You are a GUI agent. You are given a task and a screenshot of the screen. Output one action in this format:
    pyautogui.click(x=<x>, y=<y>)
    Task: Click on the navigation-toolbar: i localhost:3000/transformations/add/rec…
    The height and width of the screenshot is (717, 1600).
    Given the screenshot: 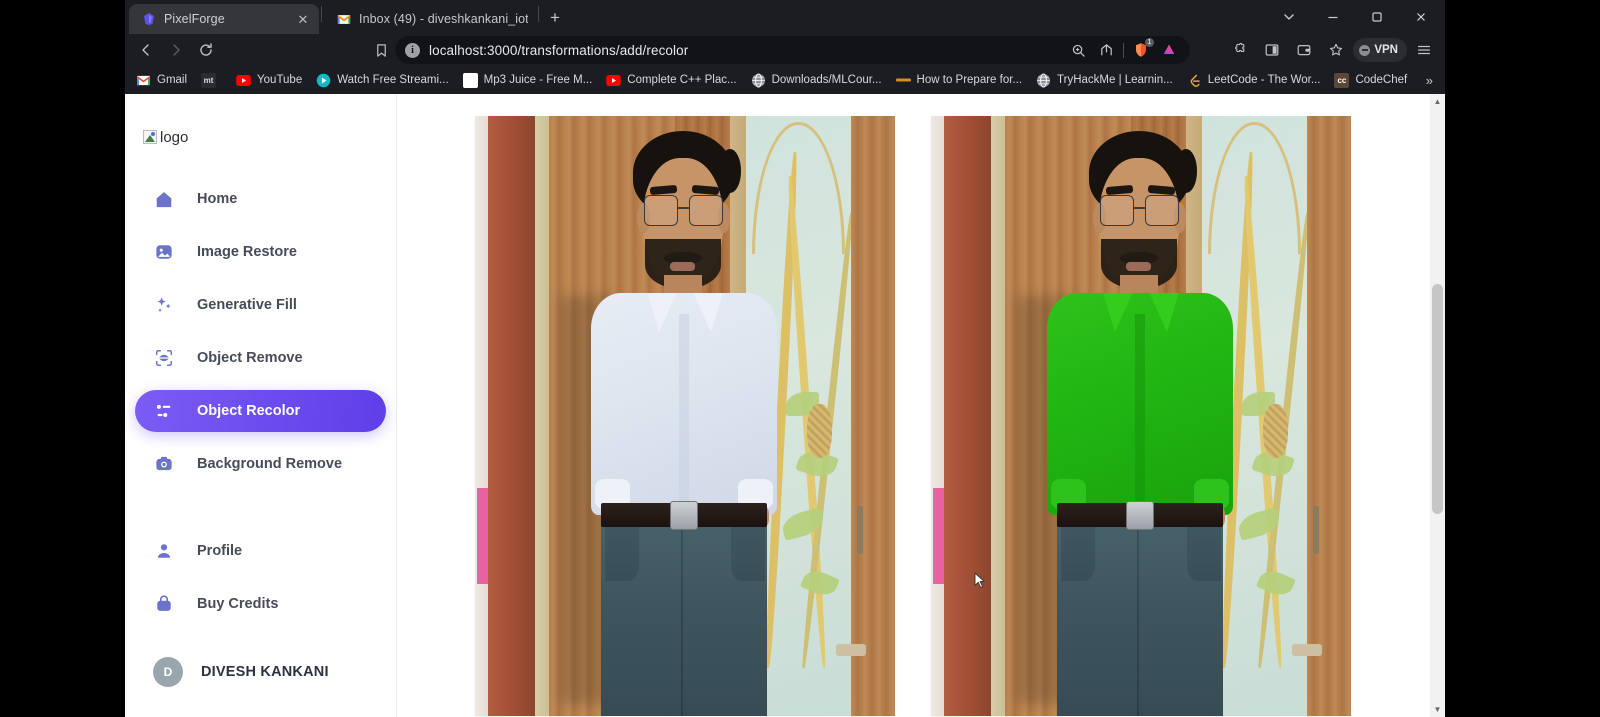 What is the action you would take?
    pyautogui.click(x=785, y=50)
    